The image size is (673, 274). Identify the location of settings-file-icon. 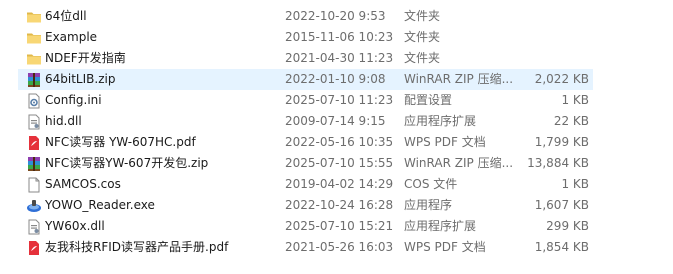
(34, 101).